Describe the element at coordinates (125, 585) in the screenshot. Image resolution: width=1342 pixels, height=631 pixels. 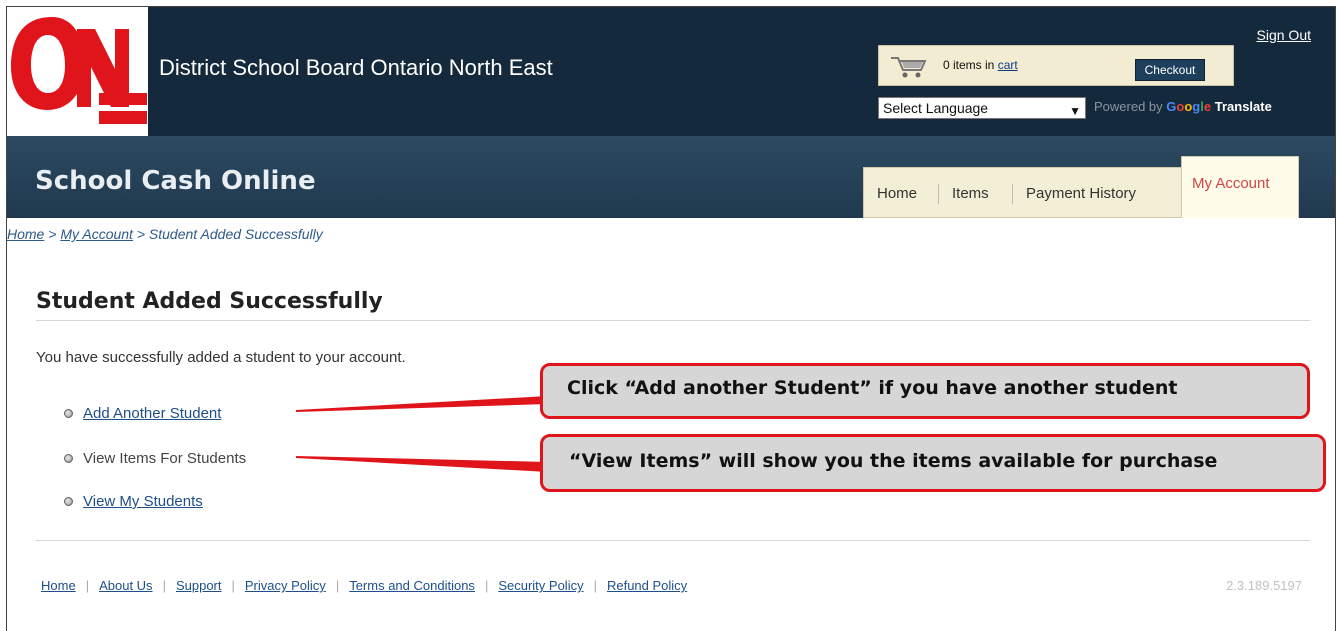
I see `footer-about-us-link: About Us` at that location.